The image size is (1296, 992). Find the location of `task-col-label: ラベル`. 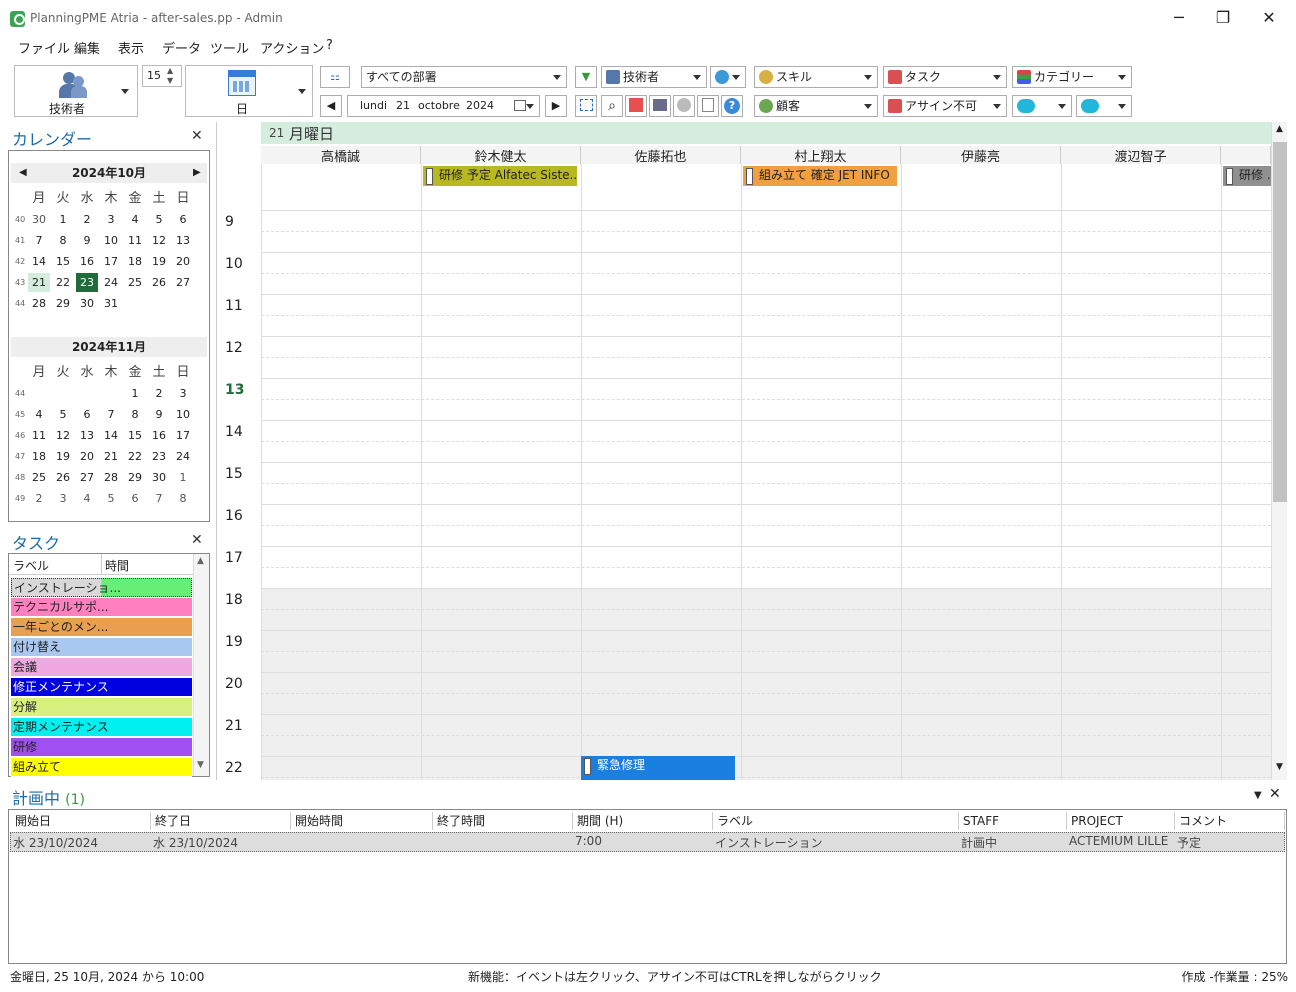

task-col-label: ラベル is located at coordinates (31, 565).